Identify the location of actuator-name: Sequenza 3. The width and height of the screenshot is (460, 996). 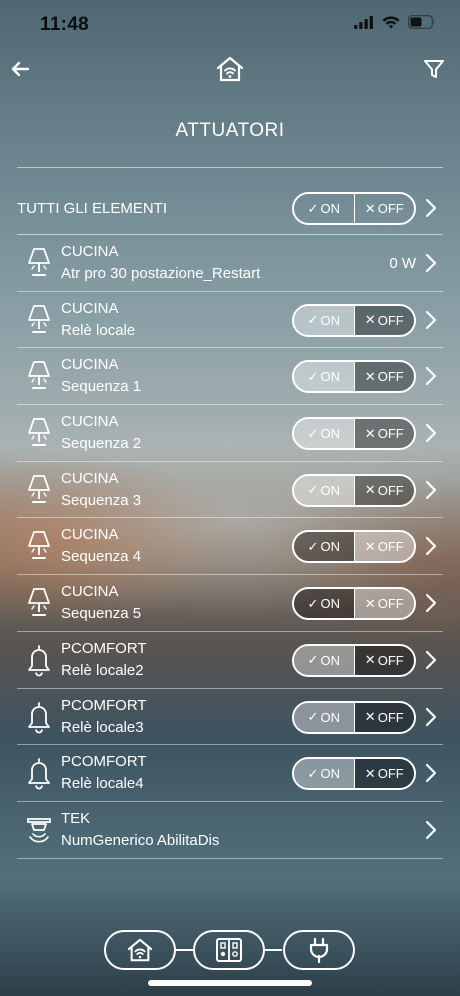
(101, 500).